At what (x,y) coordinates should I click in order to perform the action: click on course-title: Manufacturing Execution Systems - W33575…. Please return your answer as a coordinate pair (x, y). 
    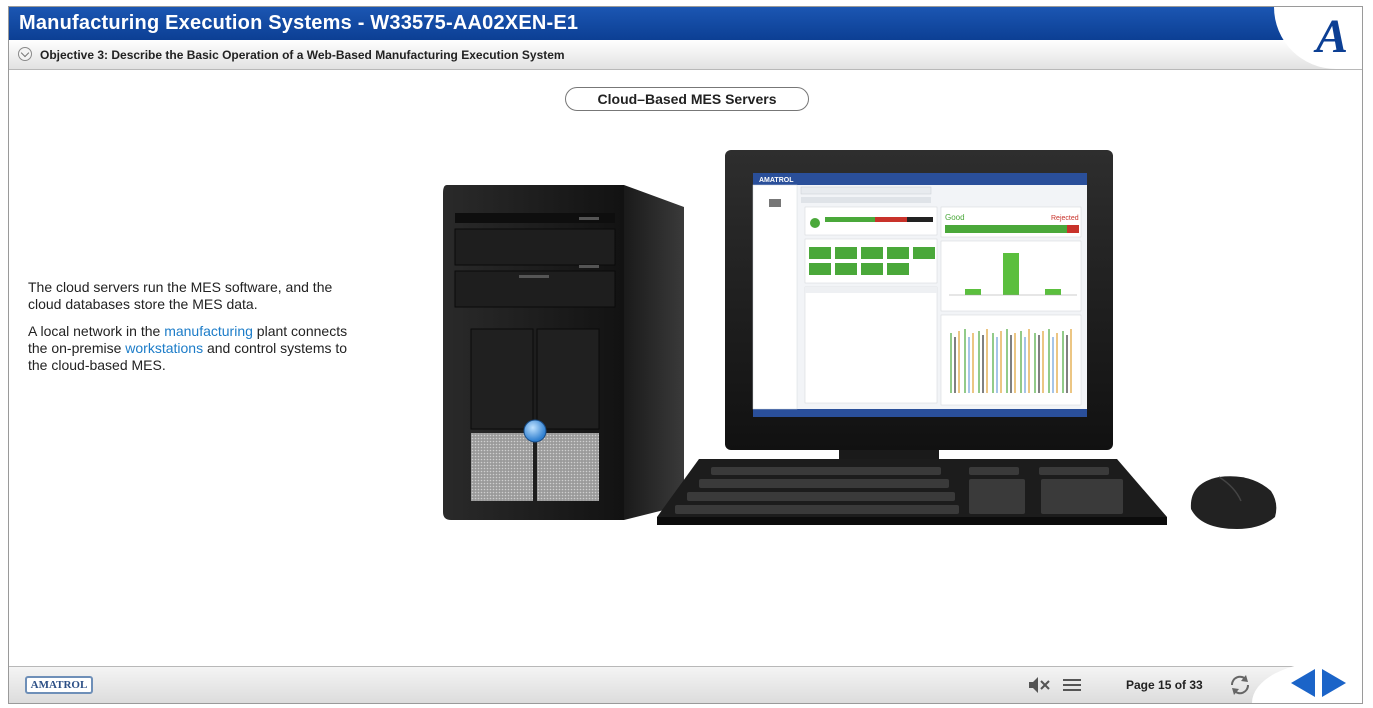
    Looking at the image, I should click on (299, 23).